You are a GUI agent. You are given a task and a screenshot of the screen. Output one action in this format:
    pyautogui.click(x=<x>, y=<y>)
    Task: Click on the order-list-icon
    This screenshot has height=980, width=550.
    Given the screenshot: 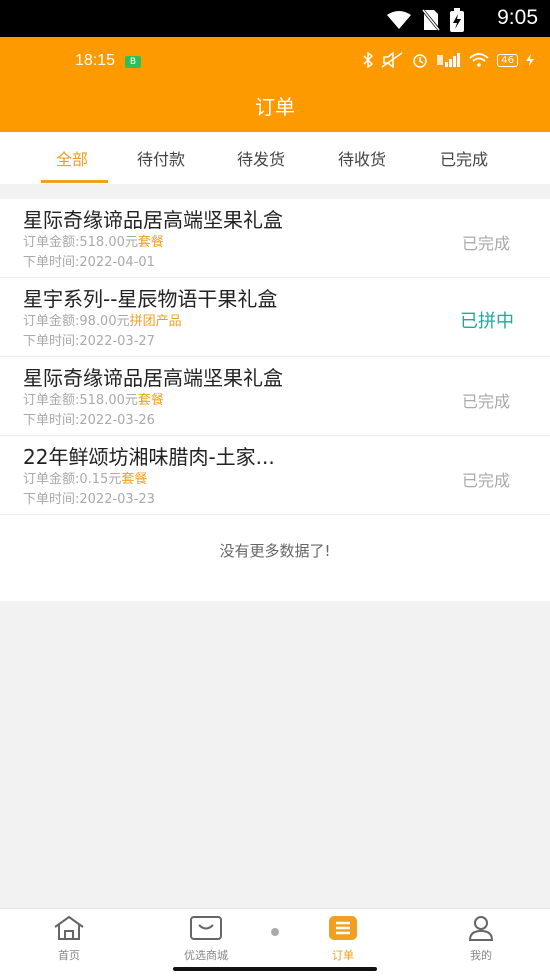 What is the action you would take?
    pyautogui.click(x=343, y=928)
    